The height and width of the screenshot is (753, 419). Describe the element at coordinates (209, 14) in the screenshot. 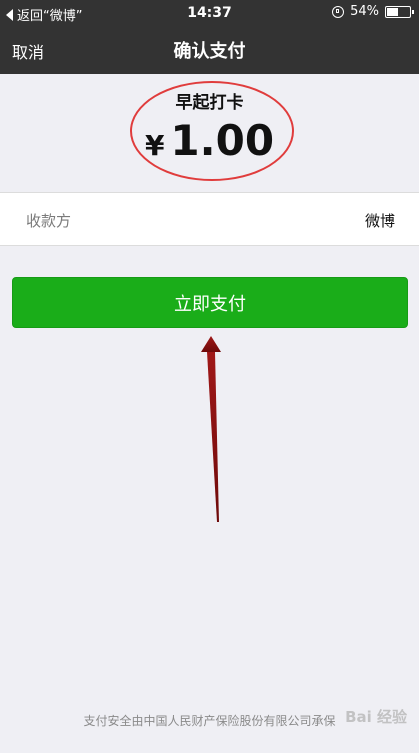

I see `status-bar: 返回“微博” 14:37 54%` at that location.